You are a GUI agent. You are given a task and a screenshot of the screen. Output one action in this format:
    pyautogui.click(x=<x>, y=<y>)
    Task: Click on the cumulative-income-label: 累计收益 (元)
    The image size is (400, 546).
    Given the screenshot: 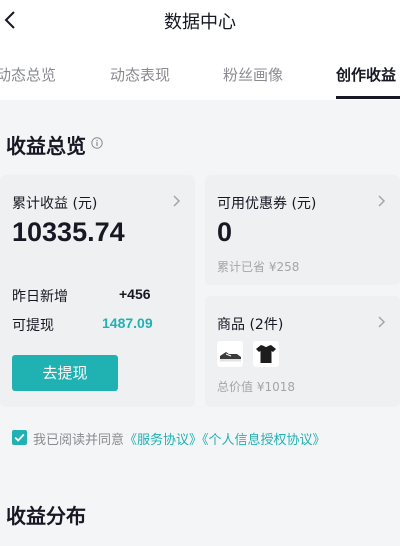 What is the action you would take?
    pyautogui.click(x=55, y=204)
    